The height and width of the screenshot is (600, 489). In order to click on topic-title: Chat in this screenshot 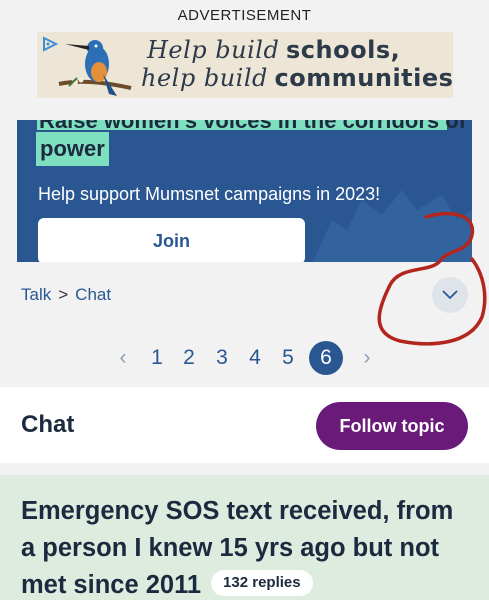, I will do `click(48, 424)`.